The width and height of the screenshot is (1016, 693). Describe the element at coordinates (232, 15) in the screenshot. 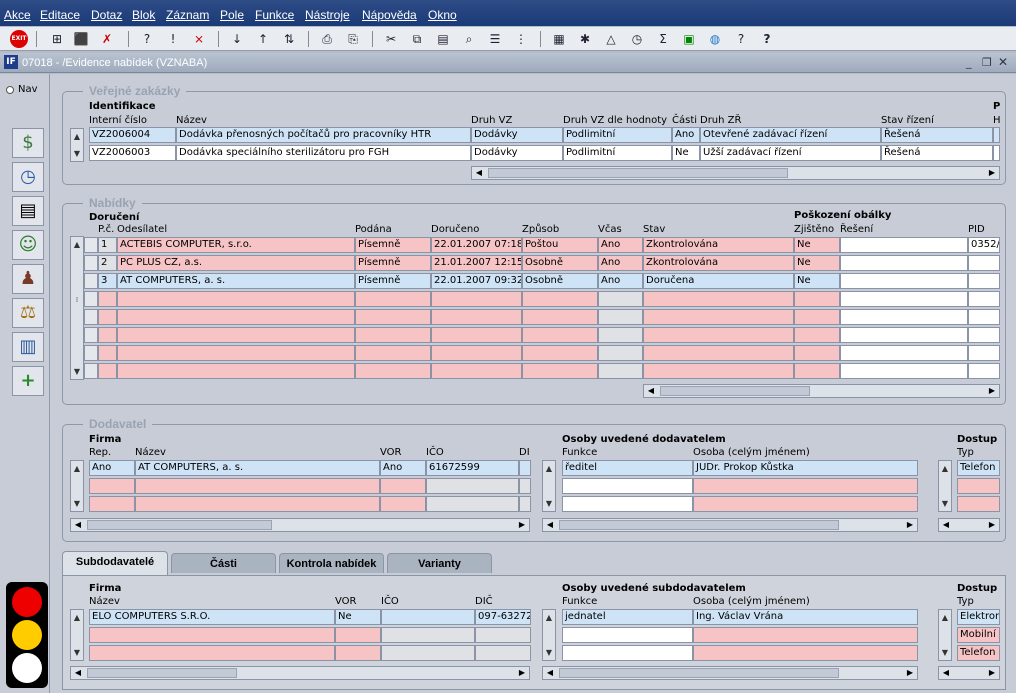

I see `menu-pole: Pole` at that location.